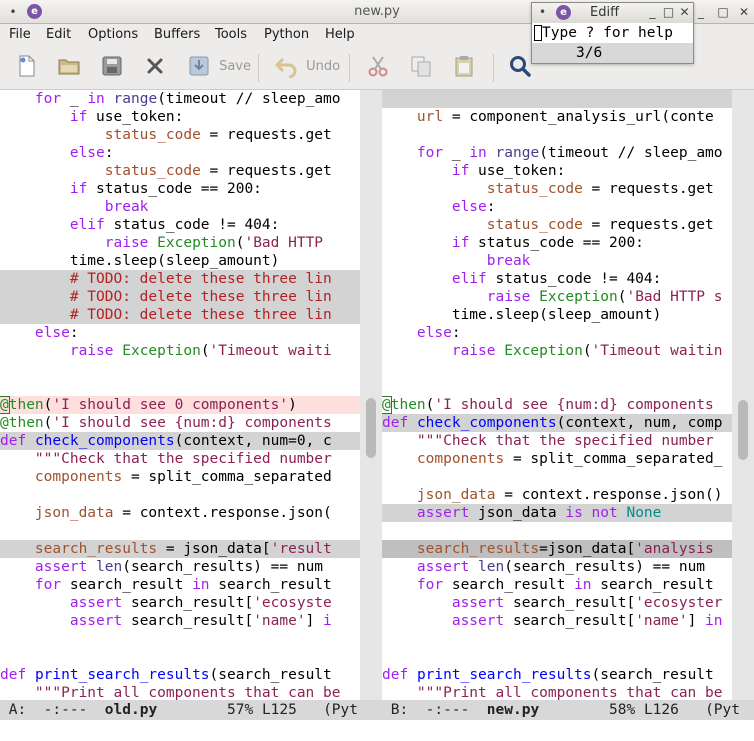  I want to click on menu-python: Python, so click(286, 34).